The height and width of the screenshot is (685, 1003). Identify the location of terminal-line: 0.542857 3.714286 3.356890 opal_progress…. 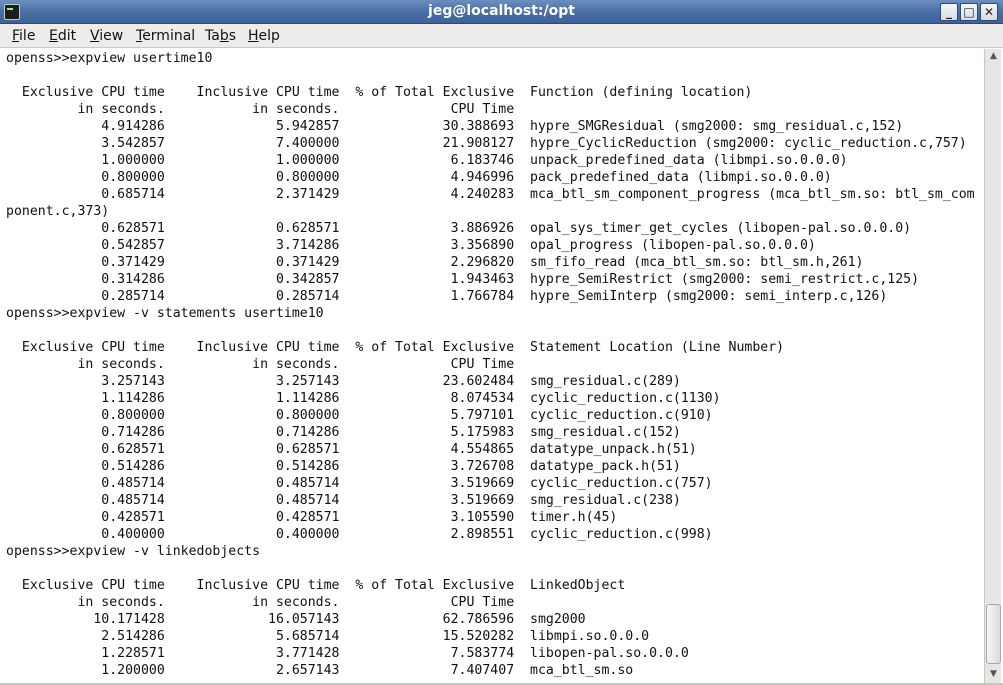
(411, 245).